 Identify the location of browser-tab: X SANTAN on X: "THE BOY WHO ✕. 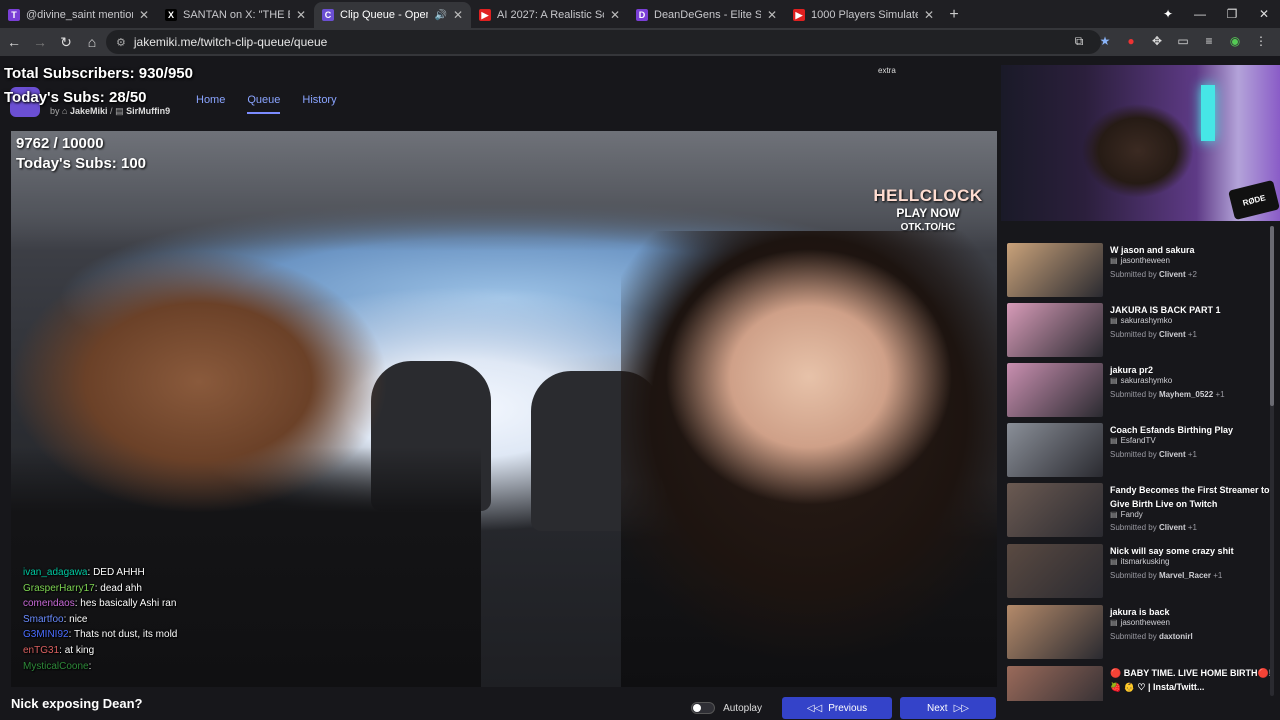
(235, 15).